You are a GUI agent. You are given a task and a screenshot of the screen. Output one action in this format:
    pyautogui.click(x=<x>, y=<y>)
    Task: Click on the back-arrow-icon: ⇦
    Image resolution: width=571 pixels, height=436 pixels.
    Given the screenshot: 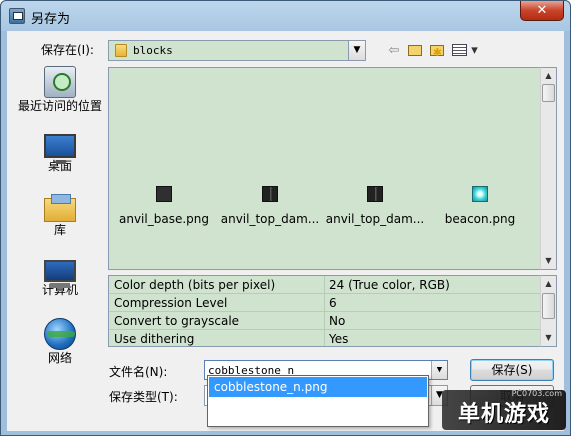 What is the action you would take?
    pyautogui.click(x=394, y=51)
    